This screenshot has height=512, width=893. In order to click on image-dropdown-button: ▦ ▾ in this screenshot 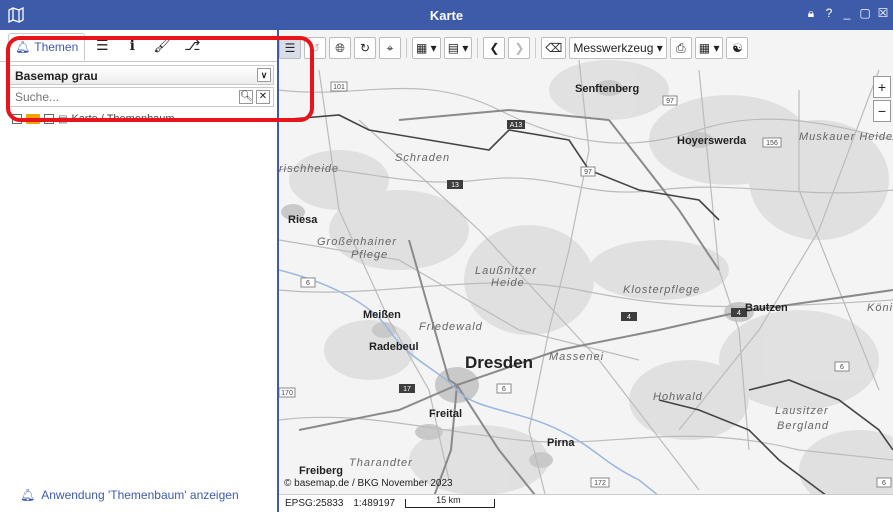, I will do `click(709, 48)`.